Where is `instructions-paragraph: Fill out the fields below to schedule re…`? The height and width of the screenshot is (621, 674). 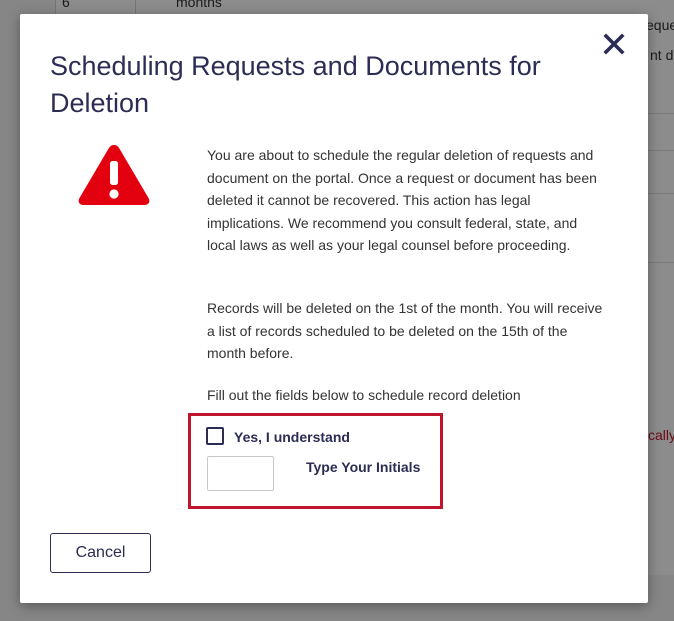
instructions-paragraph: Fill out the fields below to schedule re… is located at coordinates (364, 395).